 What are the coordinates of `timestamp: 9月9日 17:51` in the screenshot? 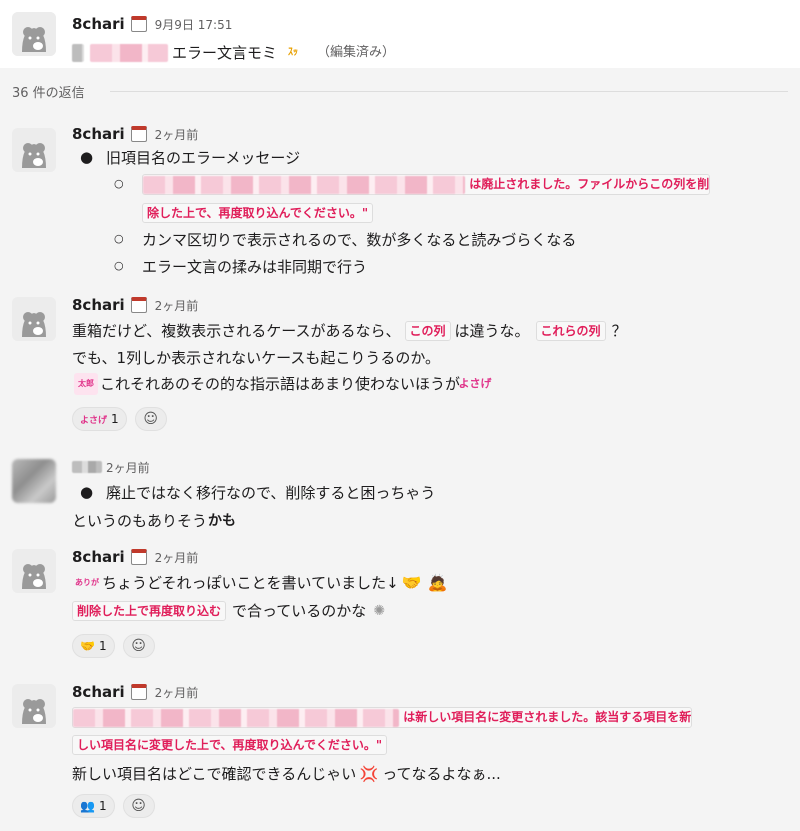 It's located at (194, 24).